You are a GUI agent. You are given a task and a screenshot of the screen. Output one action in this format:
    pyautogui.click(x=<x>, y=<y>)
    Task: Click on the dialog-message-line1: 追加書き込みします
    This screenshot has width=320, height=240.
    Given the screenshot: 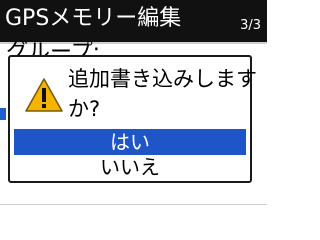 What is the action you would take?
    pyautogui.click(x=162, y=79)
    